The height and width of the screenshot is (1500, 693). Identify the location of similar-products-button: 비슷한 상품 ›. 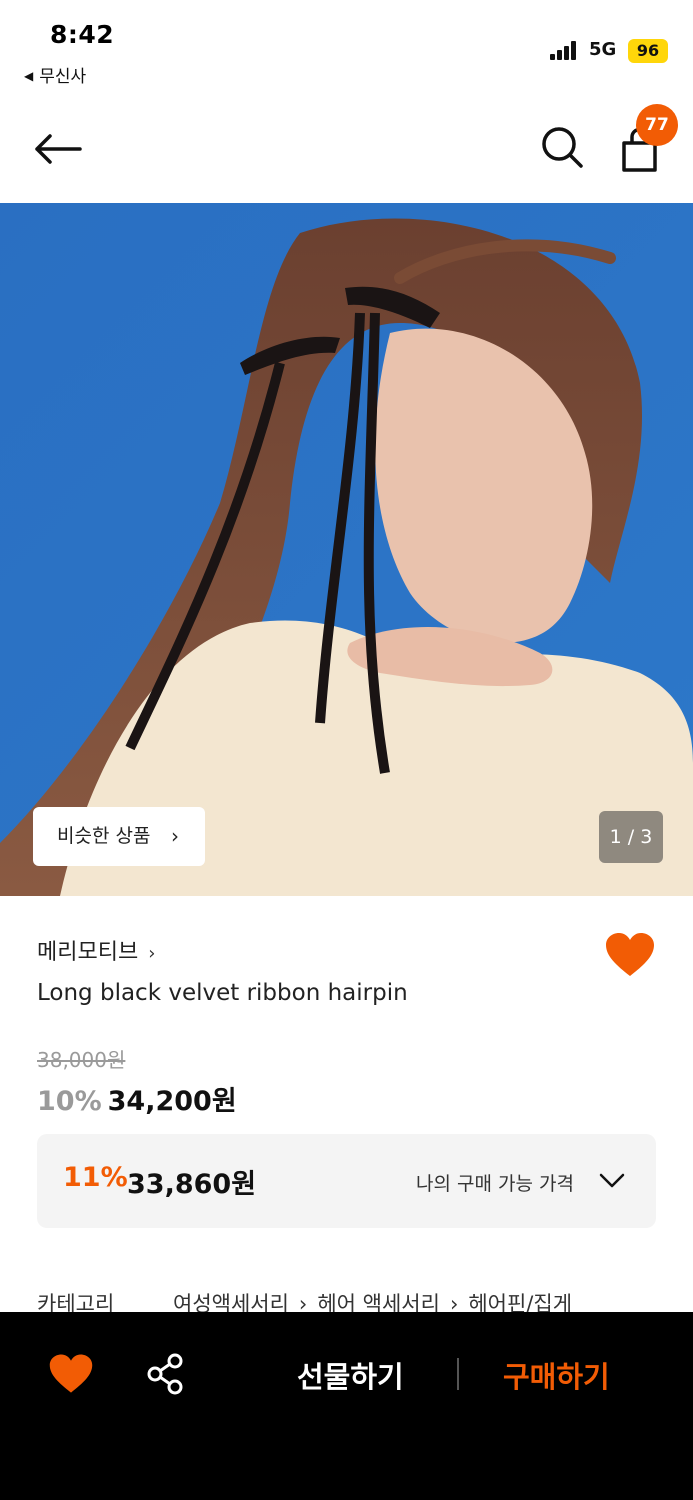
(119, 836).